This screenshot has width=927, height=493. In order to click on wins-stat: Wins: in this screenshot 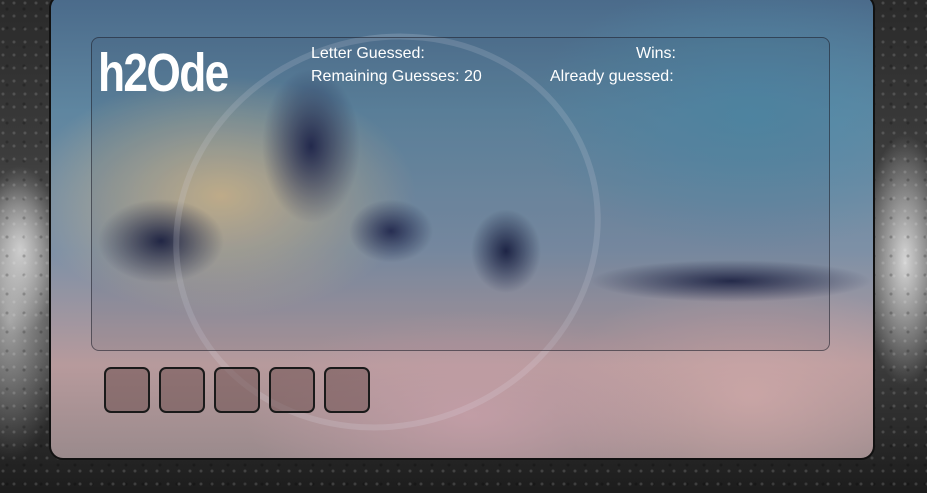, I will do `click(656, 54)`.